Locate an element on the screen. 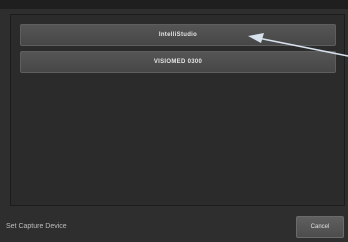 The width and height of the screenshot is (348, 242). cancel-button: Cancel is located at coordinates (320, 227).